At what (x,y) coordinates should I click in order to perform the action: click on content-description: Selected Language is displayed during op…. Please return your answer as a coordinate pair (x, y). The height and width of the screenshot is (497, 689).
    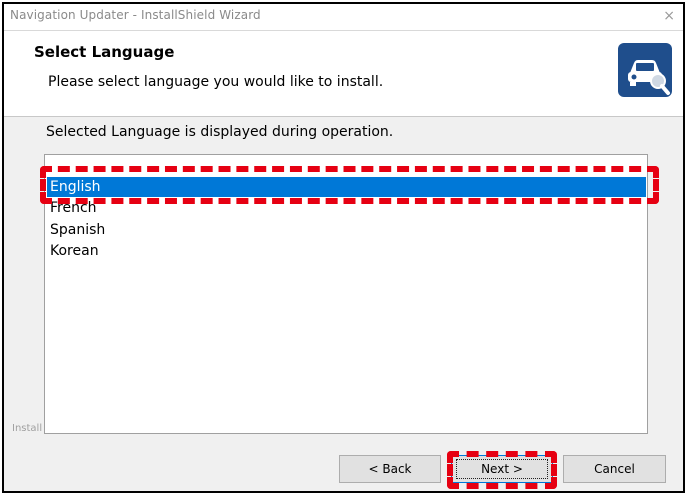
    Looking at the image, I should click on (220, 132).